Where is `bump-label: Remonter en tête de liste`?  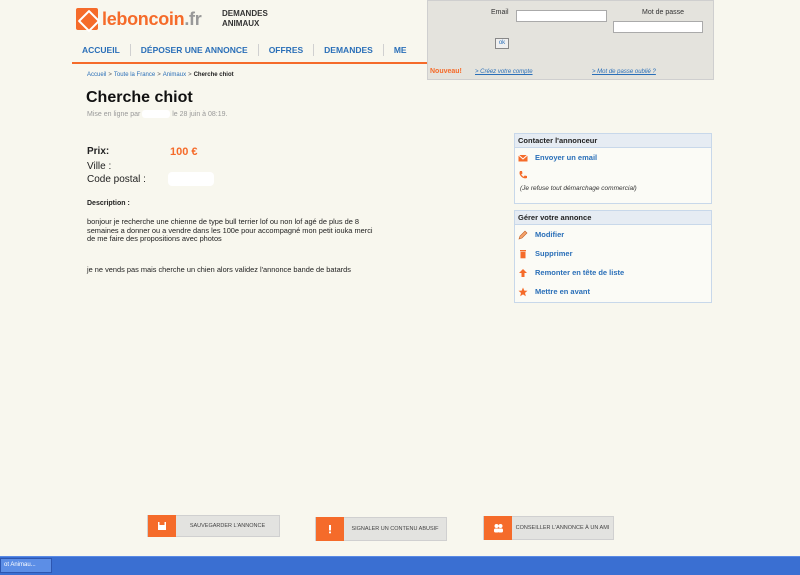 bump-label: Remonter en tête de liste is located at coordinates (580, 272).